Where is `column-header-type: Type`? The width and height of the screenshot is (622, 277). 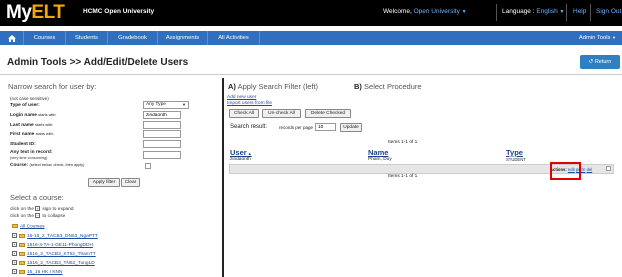
column-header-type: Type is located at coordinates (514, 152).